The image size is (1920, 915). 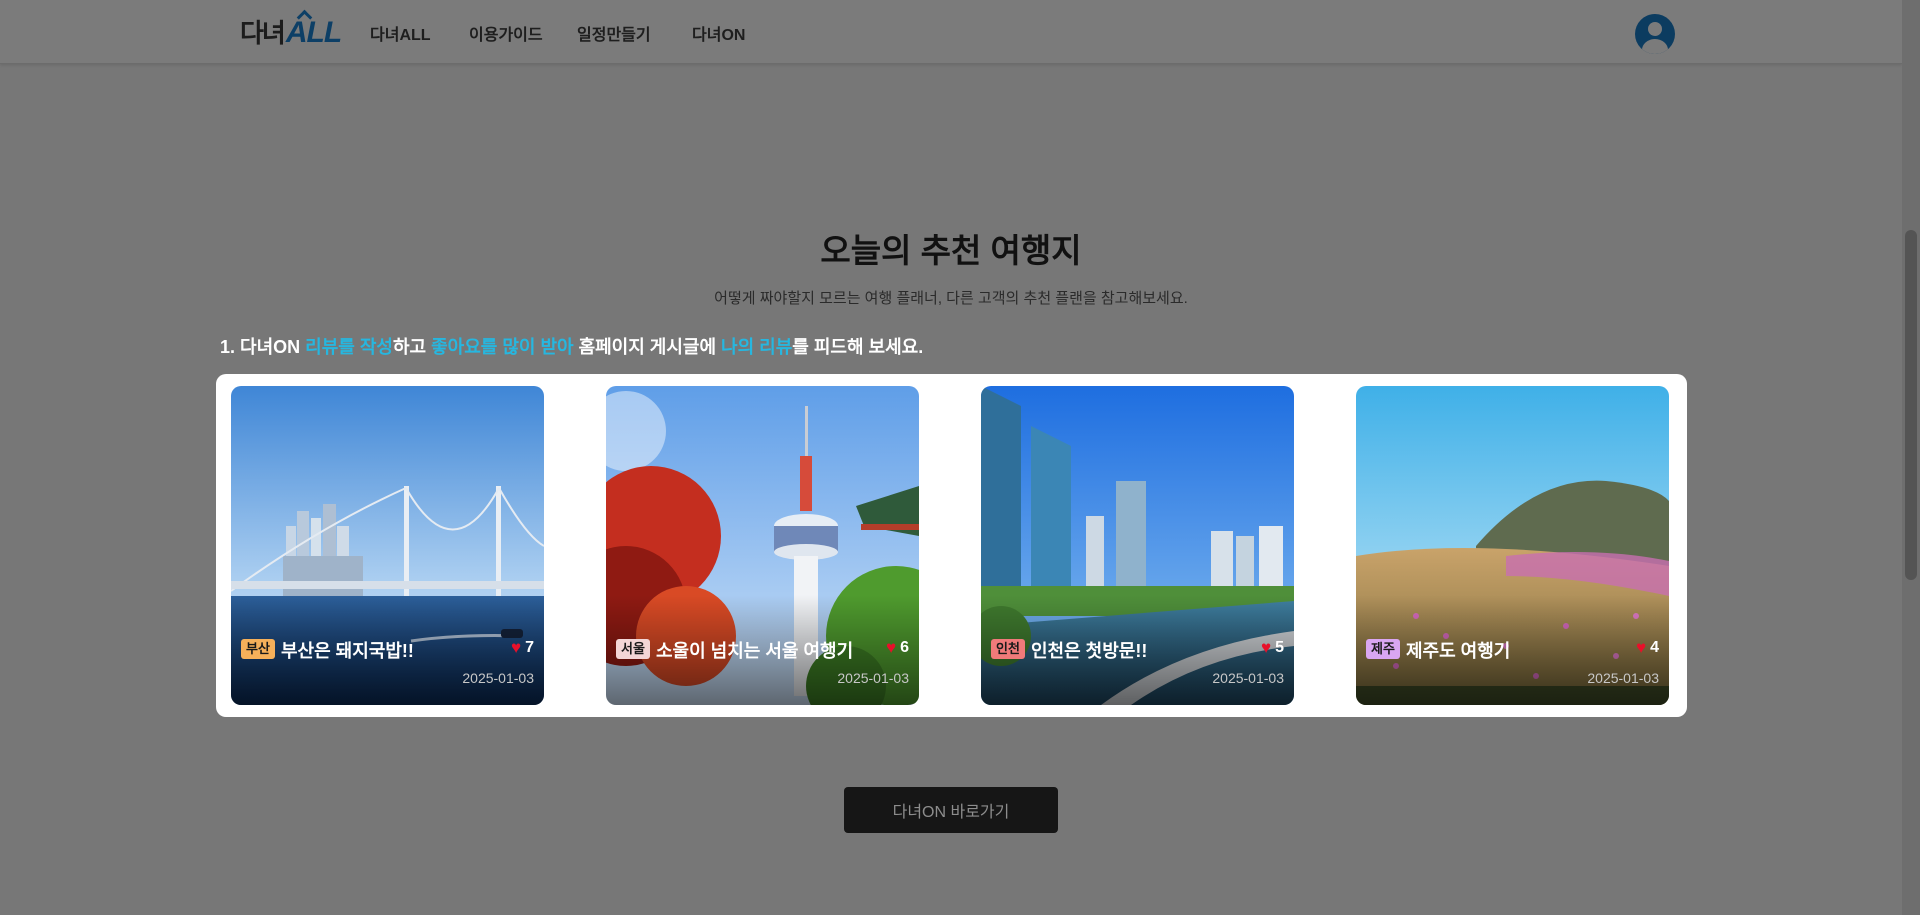 What do you see at coordinates (502, 347) in the screenshot?
I see `instruction-highlight: 좋아요를 많이 받아` at bounding box center [502, 347].